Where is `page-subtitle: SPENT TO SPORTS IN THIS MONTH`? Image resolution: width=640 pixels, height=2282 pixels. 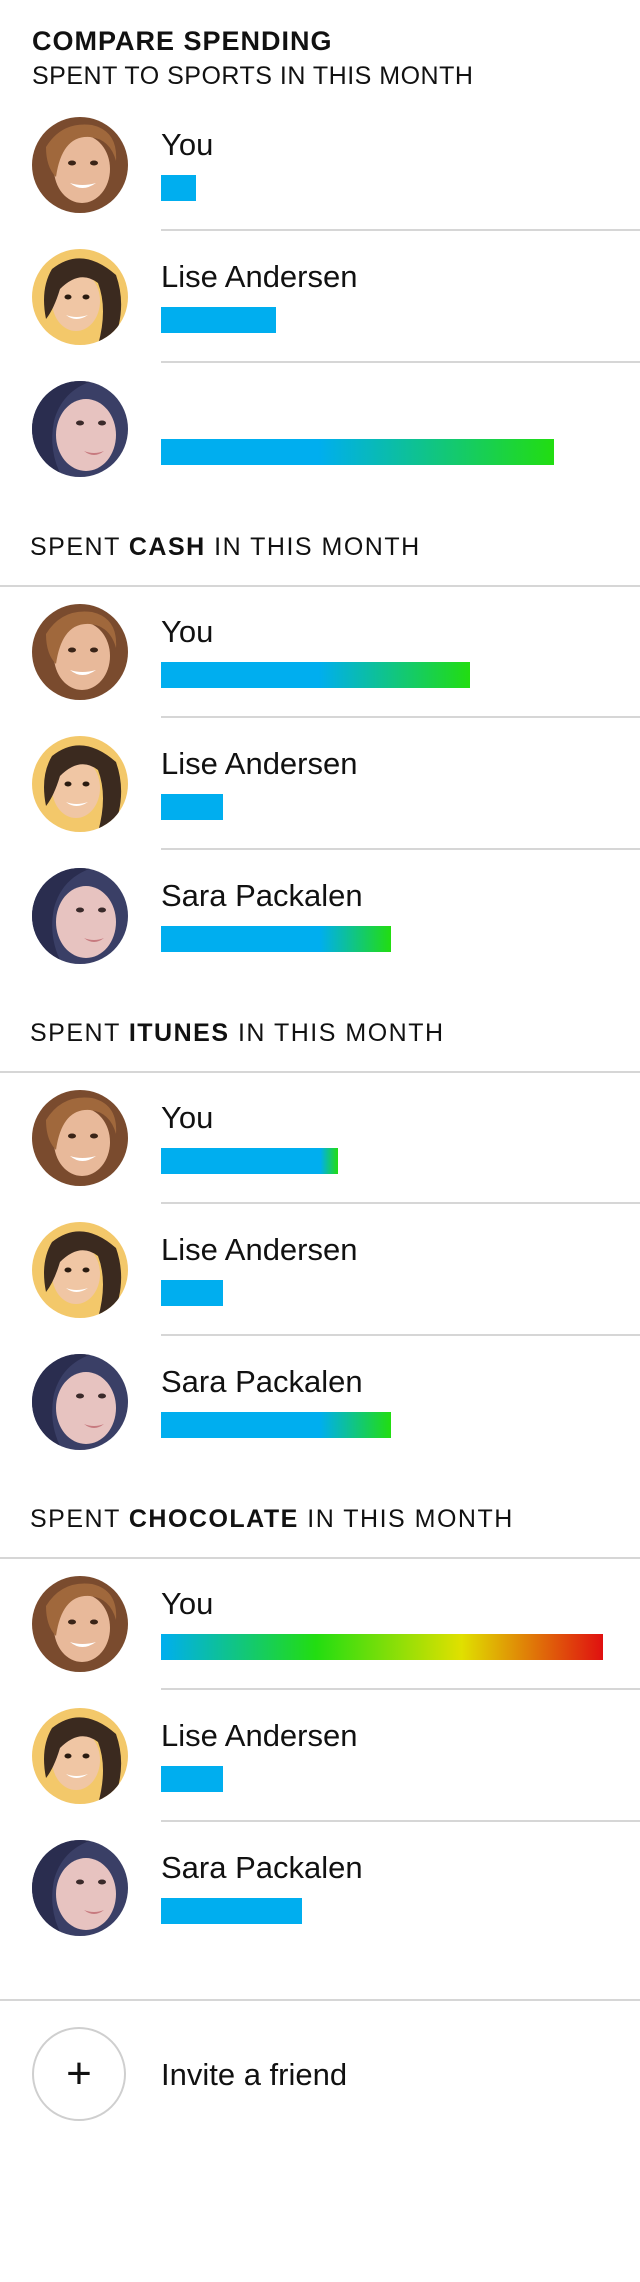 page-subtitle: SPENT TO SPORTS IN THIS MONTH is located at coordinates (253, 76).